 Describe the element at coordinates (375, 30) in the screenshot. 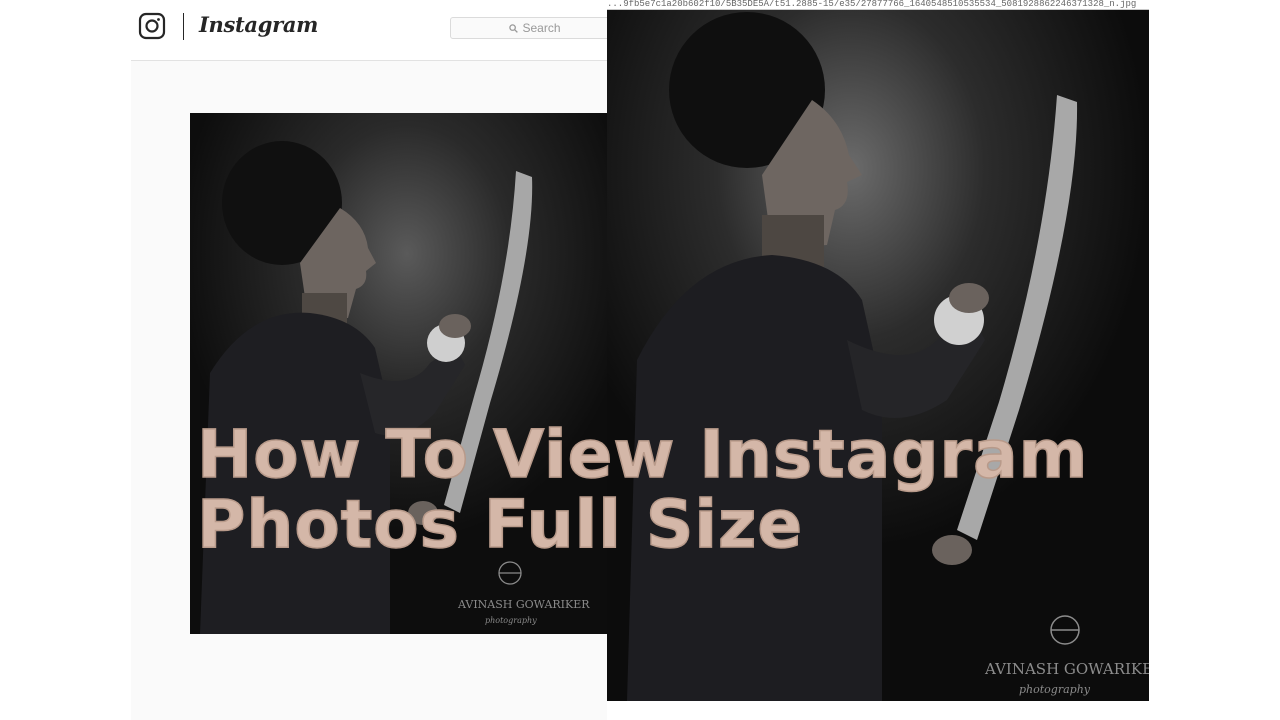

I see `instagram-header: Instagram Search` at that location.